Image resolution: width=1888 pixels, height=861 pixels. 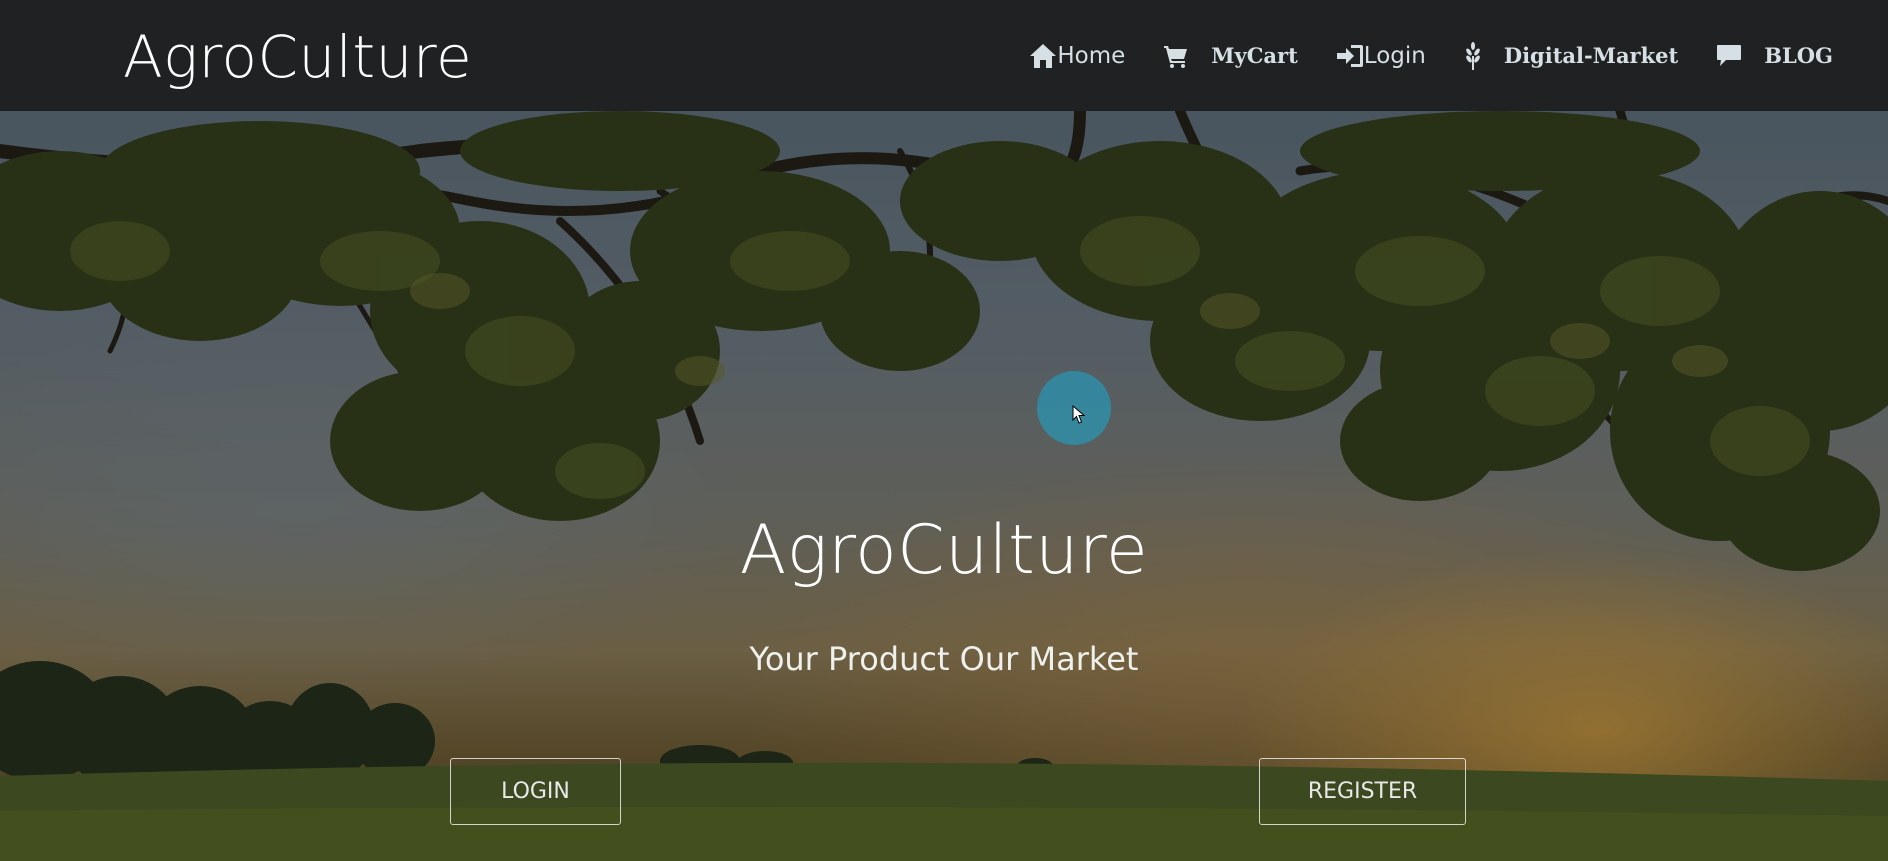 I want to click on hero-title: AgroCulture, so click(x=944, y=550).